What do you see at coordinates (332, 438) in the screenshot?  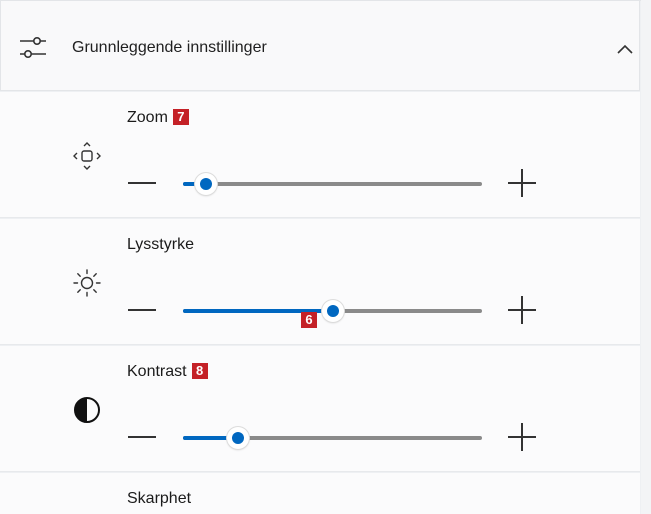 I see `contrast-slider` at bounding box center [332, 438].